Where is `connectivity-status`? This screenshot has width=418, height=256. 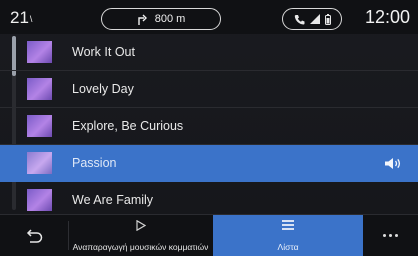 connectivity-status is located at coordinates (312, 19).